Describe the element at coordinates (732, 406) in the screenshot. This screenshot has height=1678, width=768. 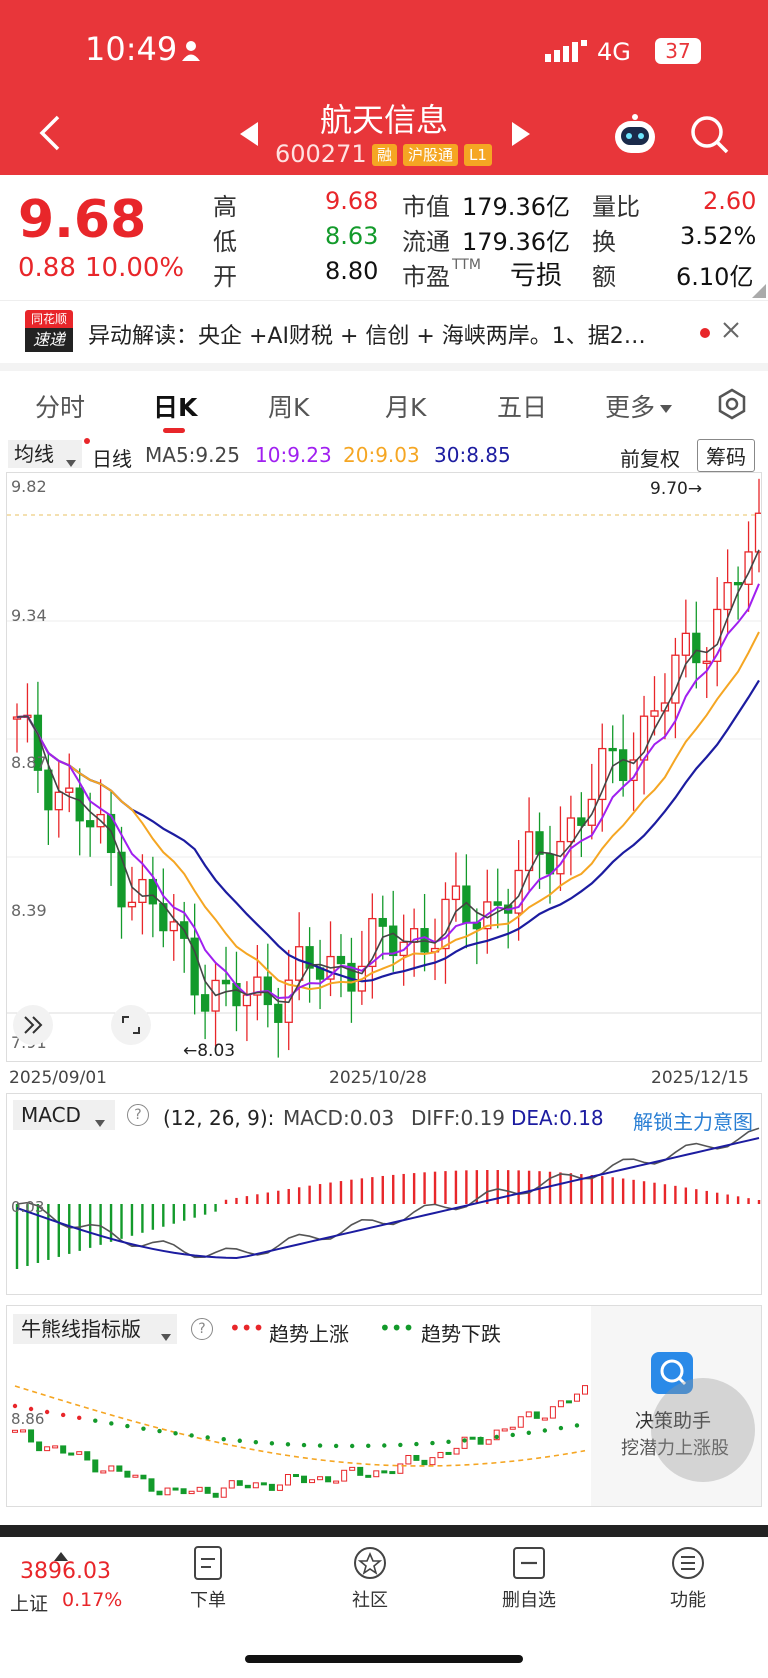
I see `settings-icon` at that location.